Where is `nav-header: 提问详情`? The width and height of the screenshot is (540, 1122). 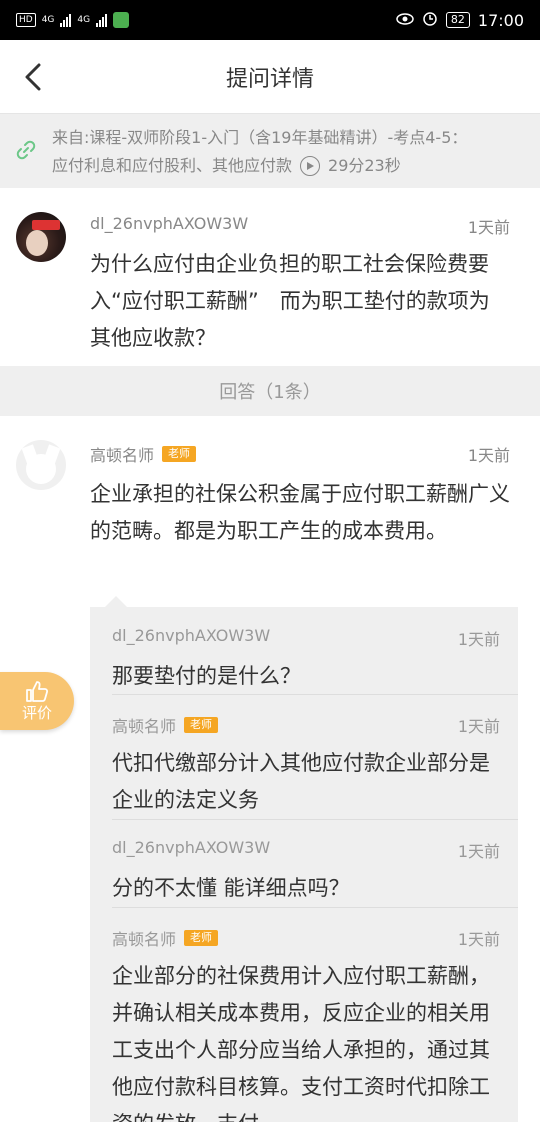 nav-header: 提问详情 is located at coordinates (270, 77).